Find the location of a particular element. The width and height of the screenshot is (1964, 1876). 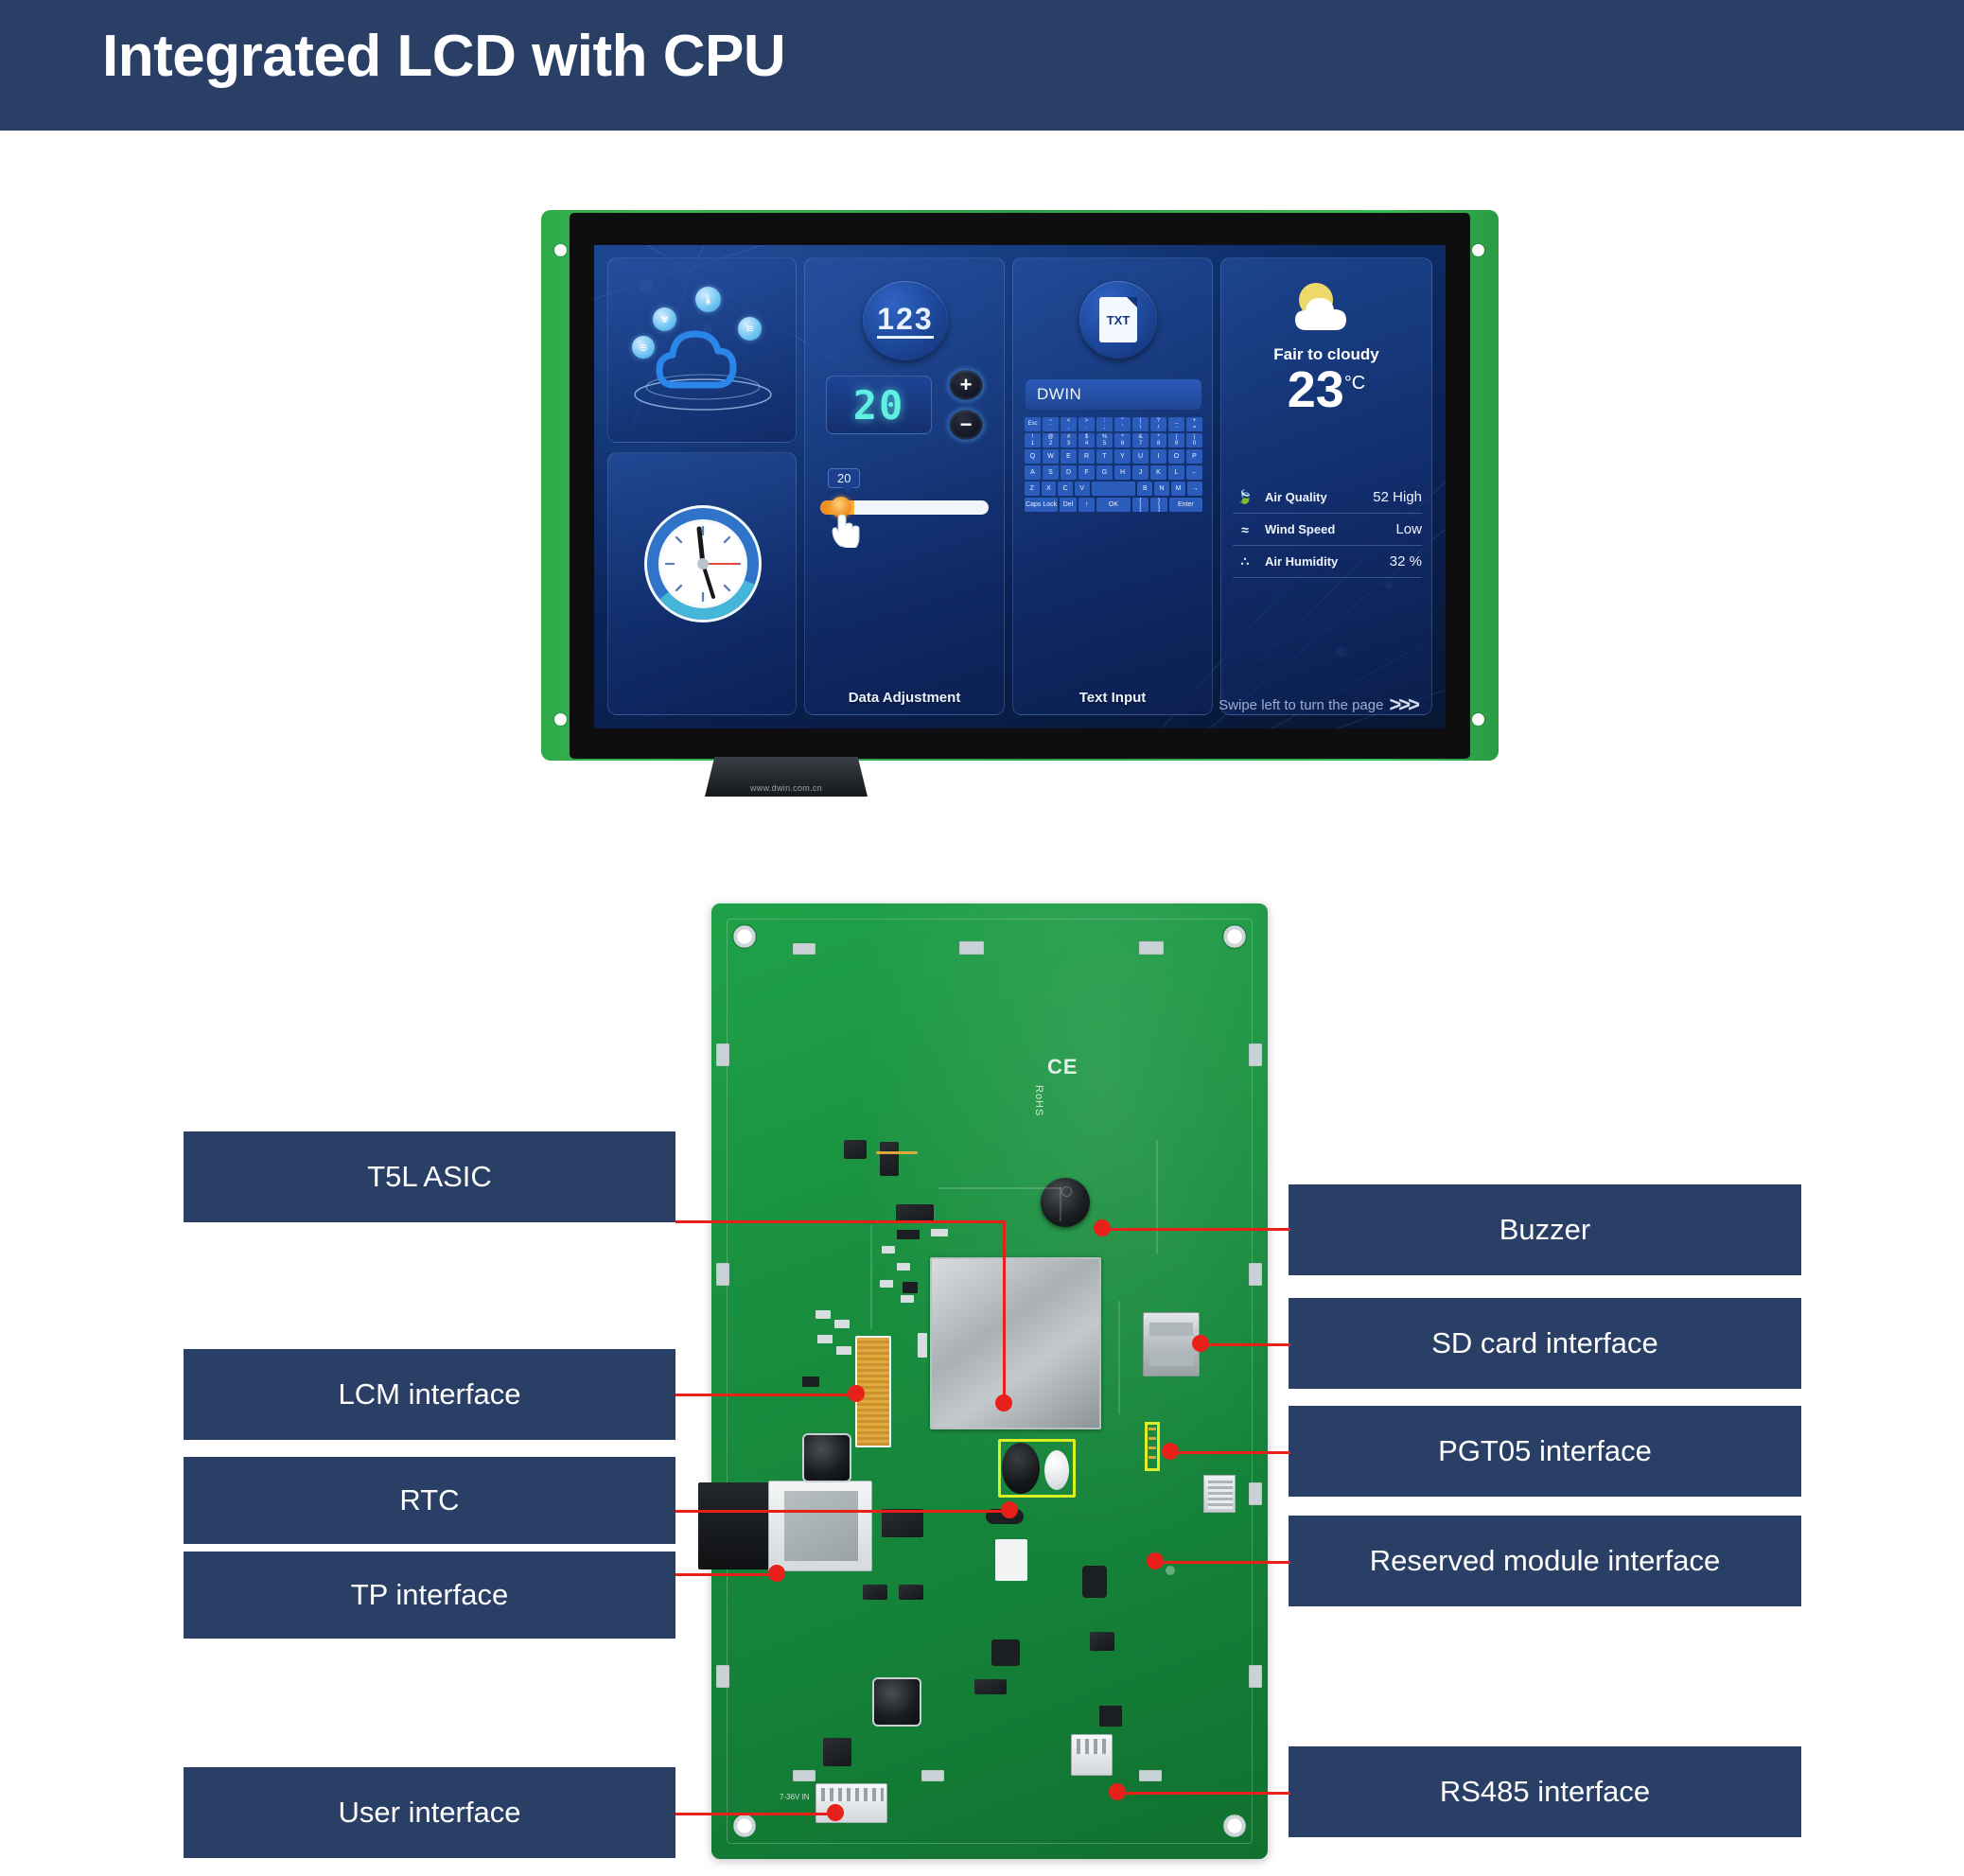

key-del: Del is located at coordinates (1068, 505).